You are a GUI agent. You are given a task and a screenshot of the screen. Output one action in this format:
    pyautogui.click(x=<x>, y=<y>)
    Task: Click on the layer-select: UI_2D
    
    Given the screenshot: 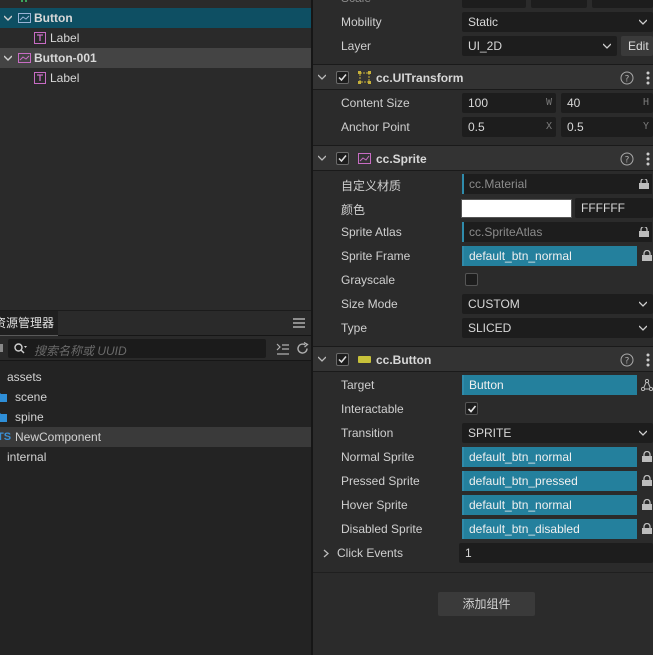 What is the action you would take?
    pyautogui.click(x=539, y=46)
    